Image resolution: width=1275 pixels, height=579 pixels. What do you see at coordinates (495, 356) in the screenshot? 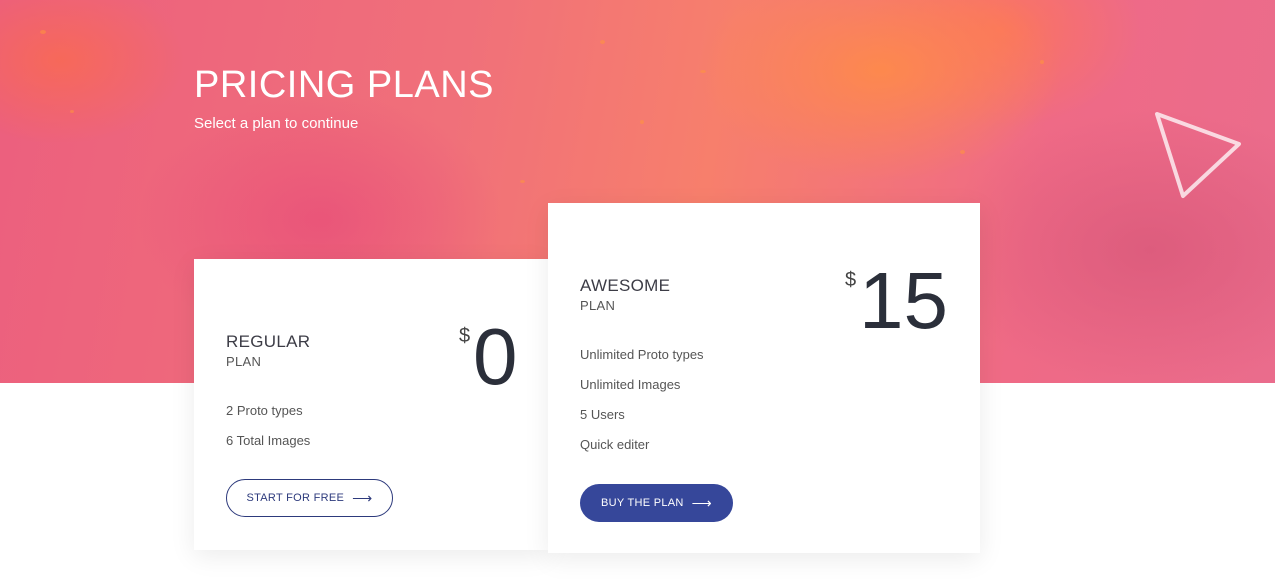
I see `plan-price: 0` at bounding box center [495, 356].